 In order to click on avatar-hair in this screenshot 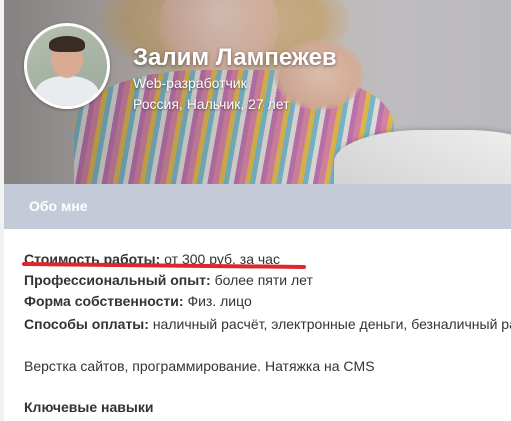, I will do `click(67, 44)`.